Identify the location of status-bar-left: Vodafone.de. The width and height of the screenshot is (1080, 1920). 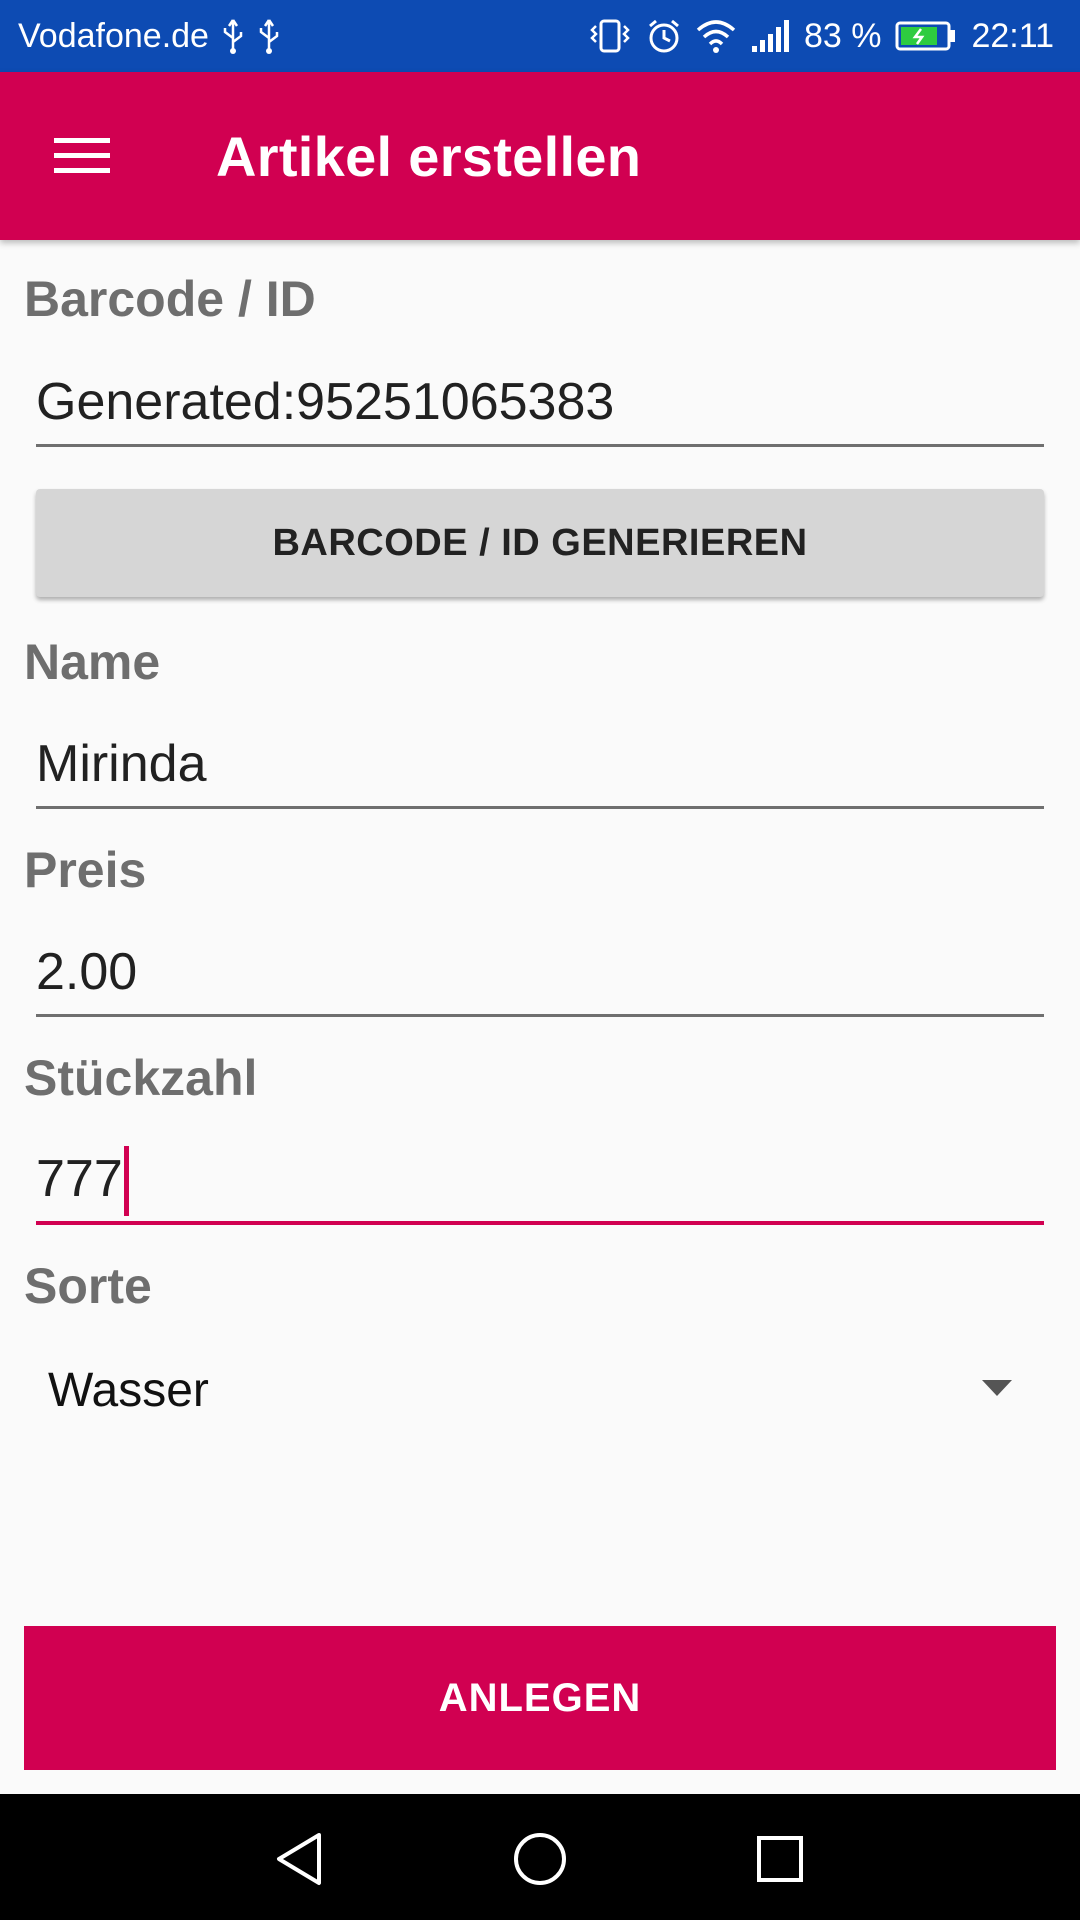
(149, 36).